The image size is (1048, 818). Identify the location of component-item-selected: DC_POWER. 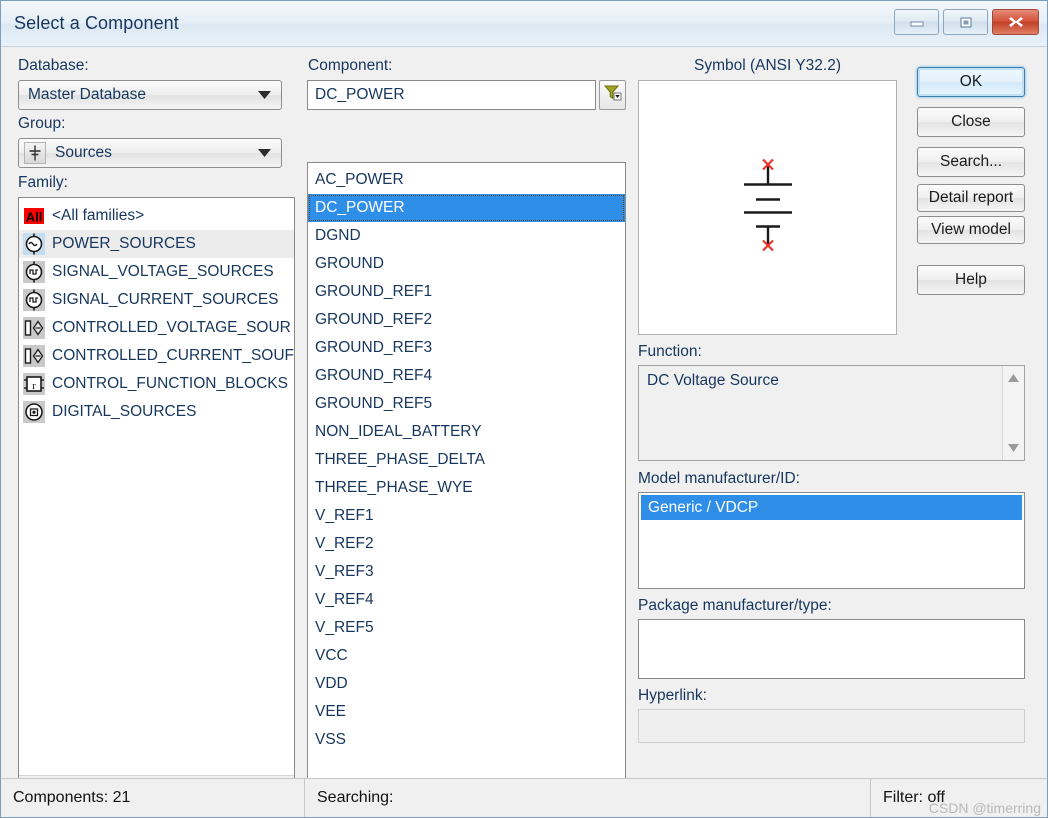
(466, 208).